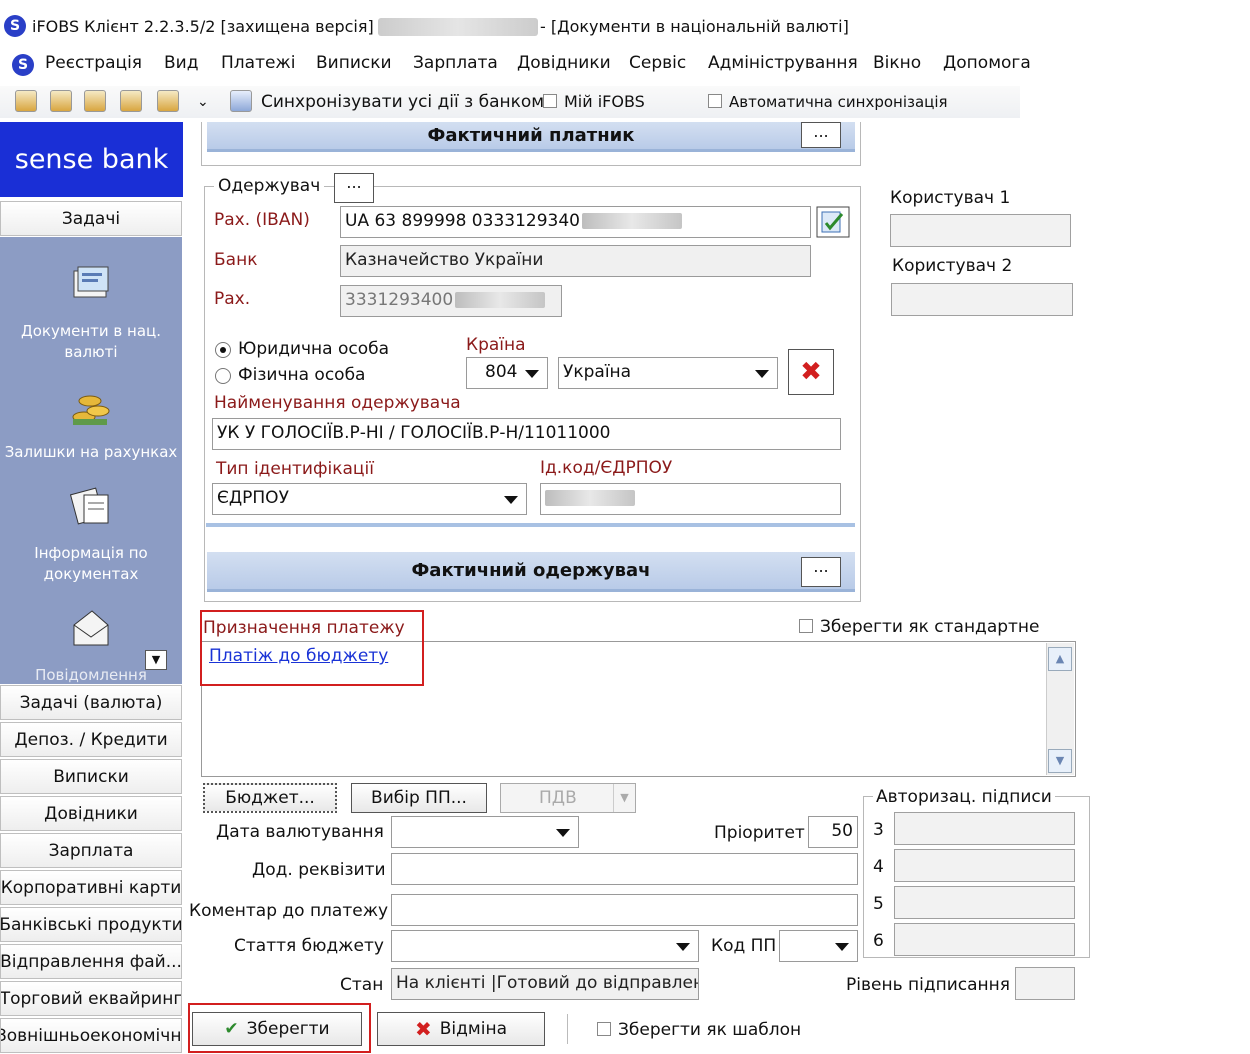 This screenshot has height=1054, width=1250. What do you see at coordinates (26, 101) in the screenshot?
I see `settings-gear-icon` at bounding box center [26, 101].